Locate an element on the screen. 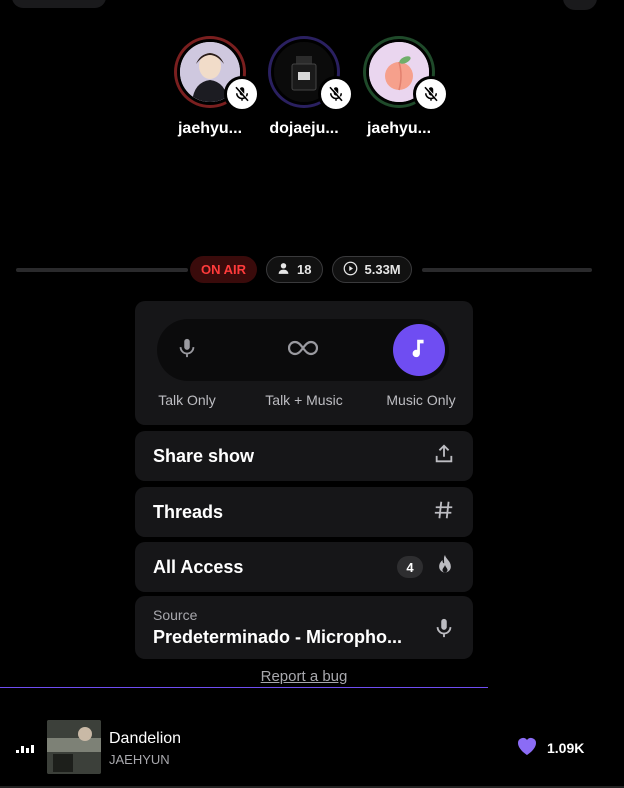 This screenshot has height=788, width=624. playback-progress is located at coordinates (244, 687).